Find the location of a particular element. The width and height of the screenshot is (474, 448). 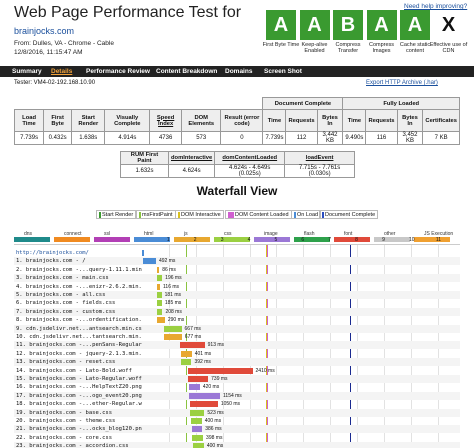

grade-effective-use-of-cdn: X is located at coordinates (448, 25).